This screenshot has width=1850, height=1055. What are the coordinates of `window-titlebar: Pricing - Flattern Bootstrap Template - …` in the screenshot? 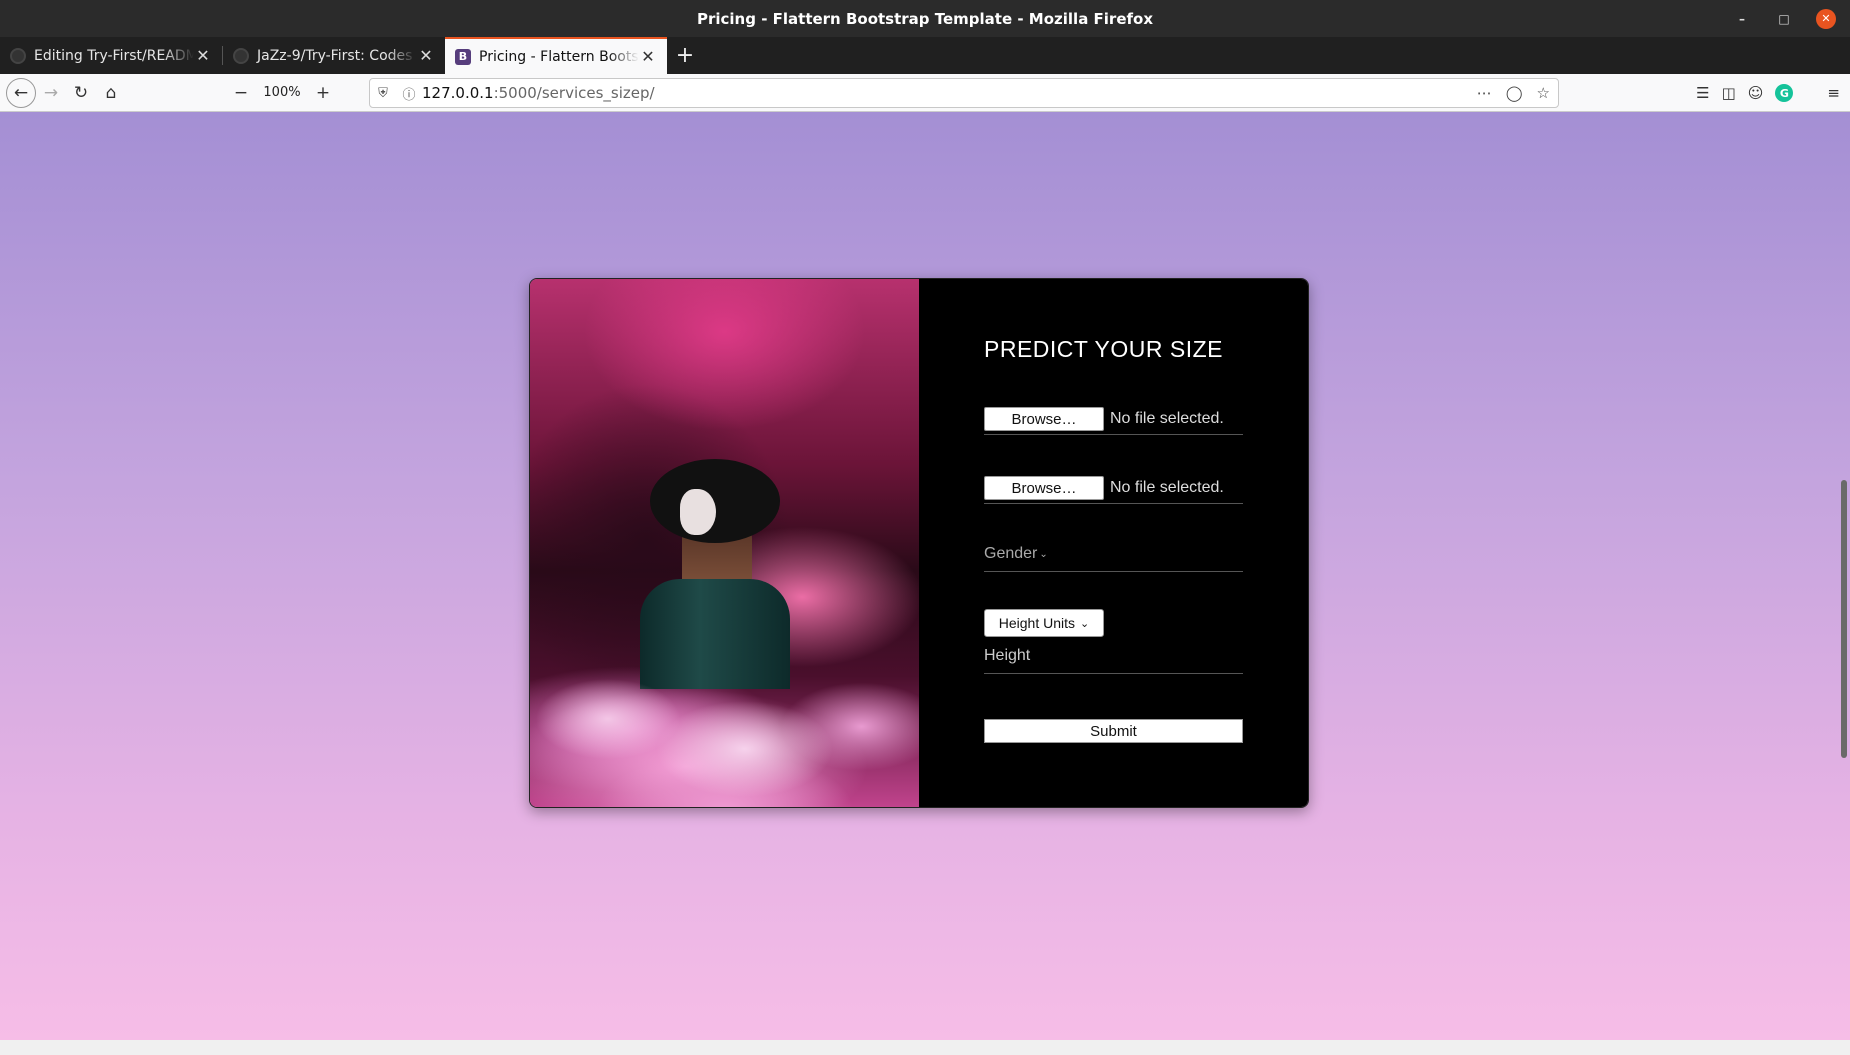 It's located at (925, 18).